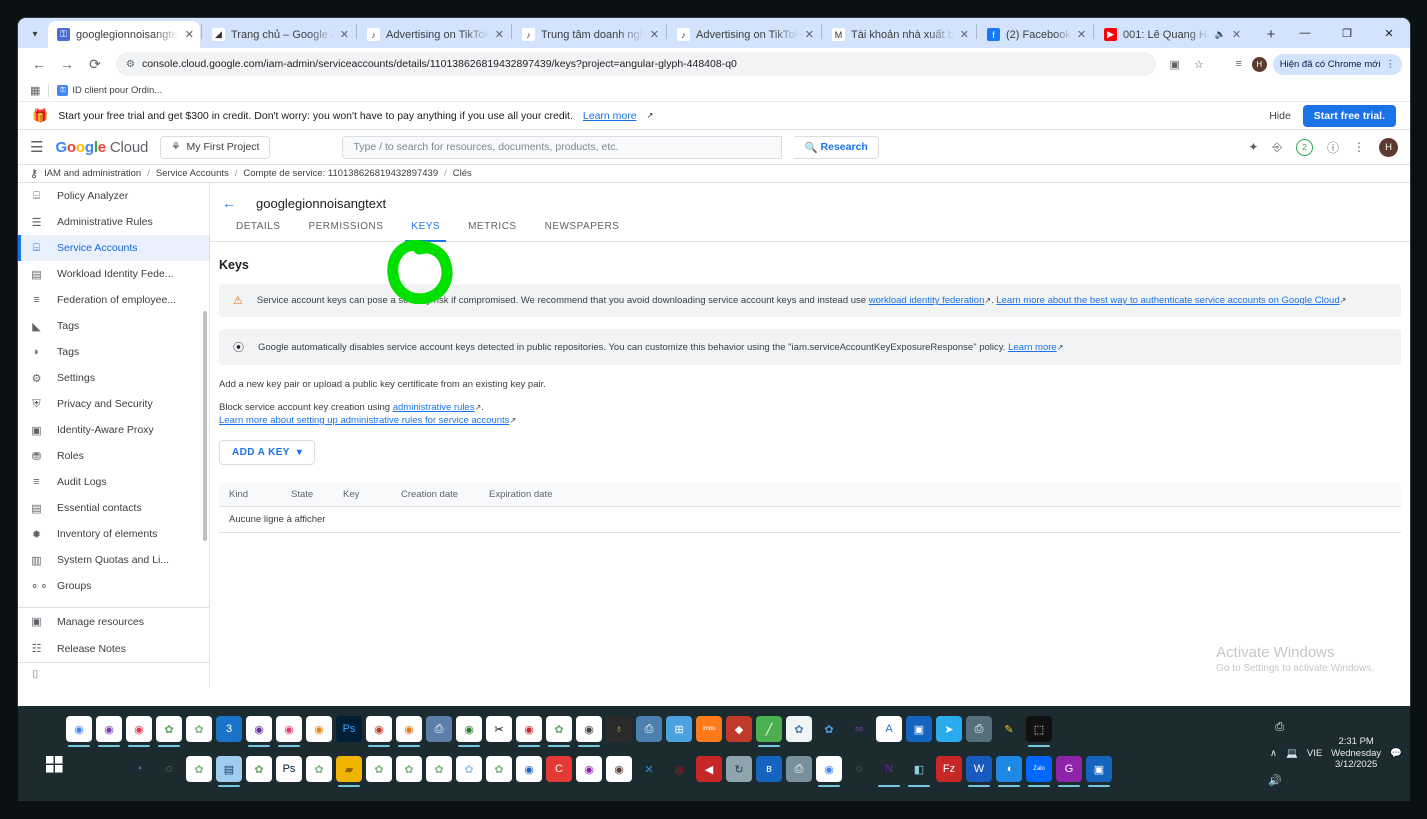 The width and height of the screenshot is (1427, 819). I want to click on tab-search-icon: ▾, so click(35, 34).